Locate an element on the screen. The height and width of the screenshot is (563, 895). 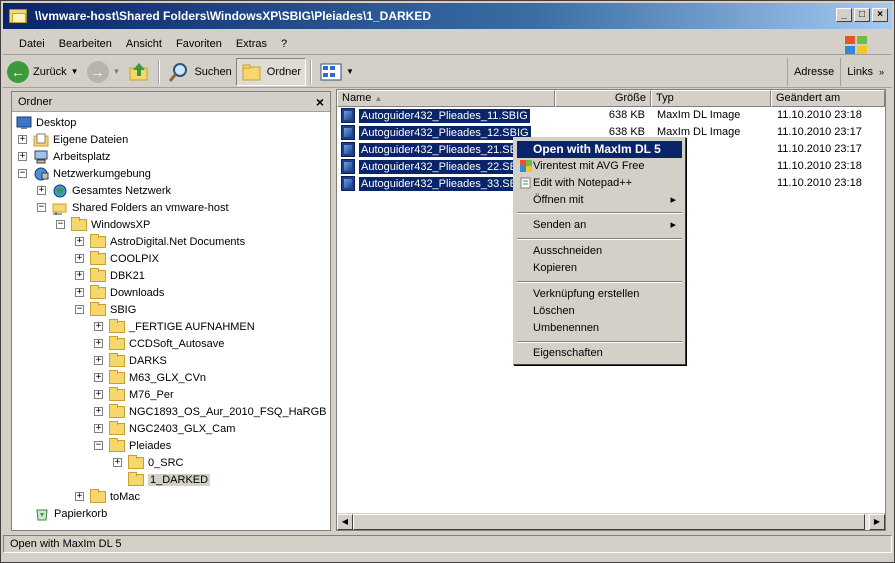
close-pane-icon: × is located at coordinates (320, 102).